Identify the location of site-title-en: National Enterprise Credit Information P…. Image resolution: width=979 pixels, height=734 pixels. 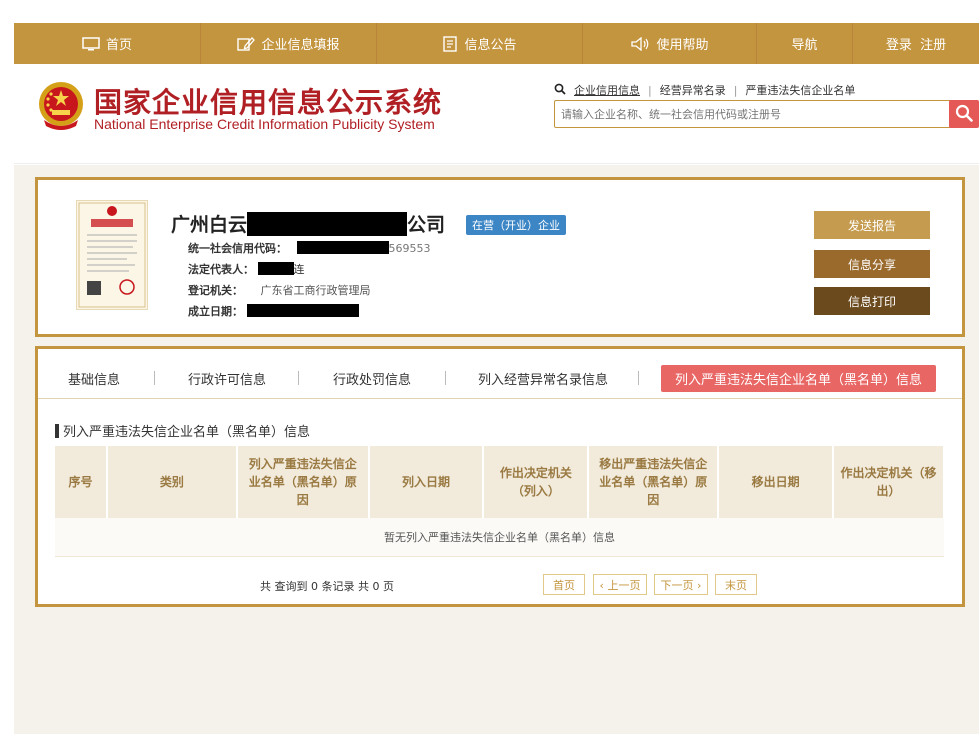
(264, 124).